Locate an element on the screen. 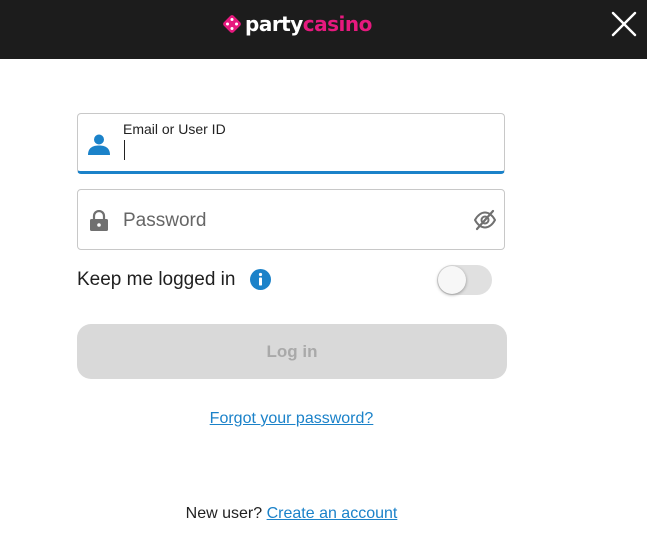  forgot-password-row: Forgot your password? is located at coordinates (291, 419).